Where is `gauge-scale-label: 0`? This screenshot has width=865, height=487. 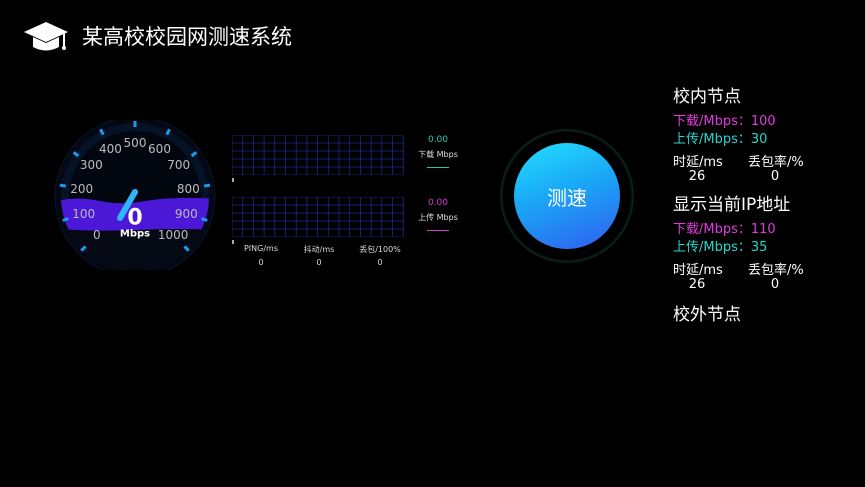
gauge-scale-label: 0 is located at coordinates (96, 235).